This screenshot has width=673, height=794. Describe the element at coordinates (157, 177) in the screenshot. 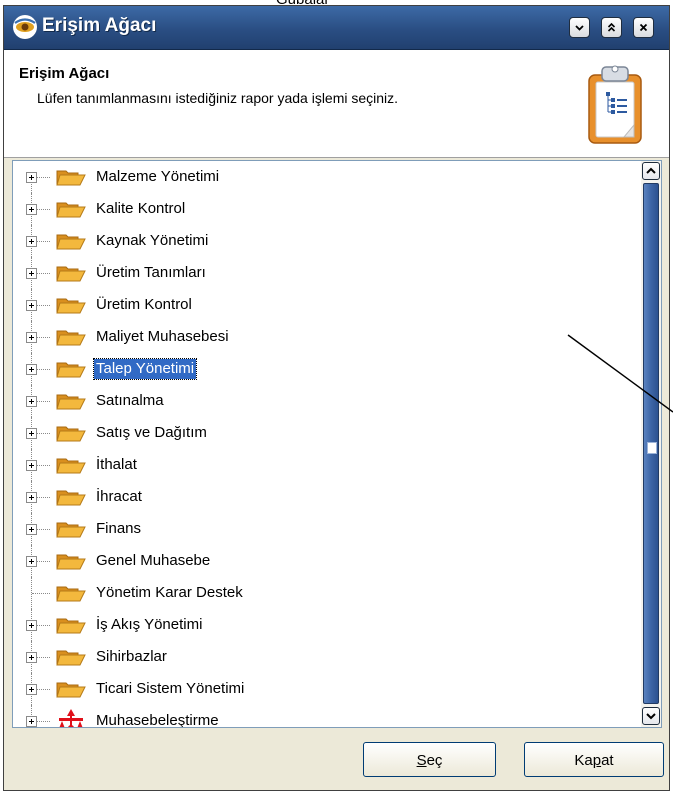

I see `tree-item-label: Malzeme Yönetimi` at that location.